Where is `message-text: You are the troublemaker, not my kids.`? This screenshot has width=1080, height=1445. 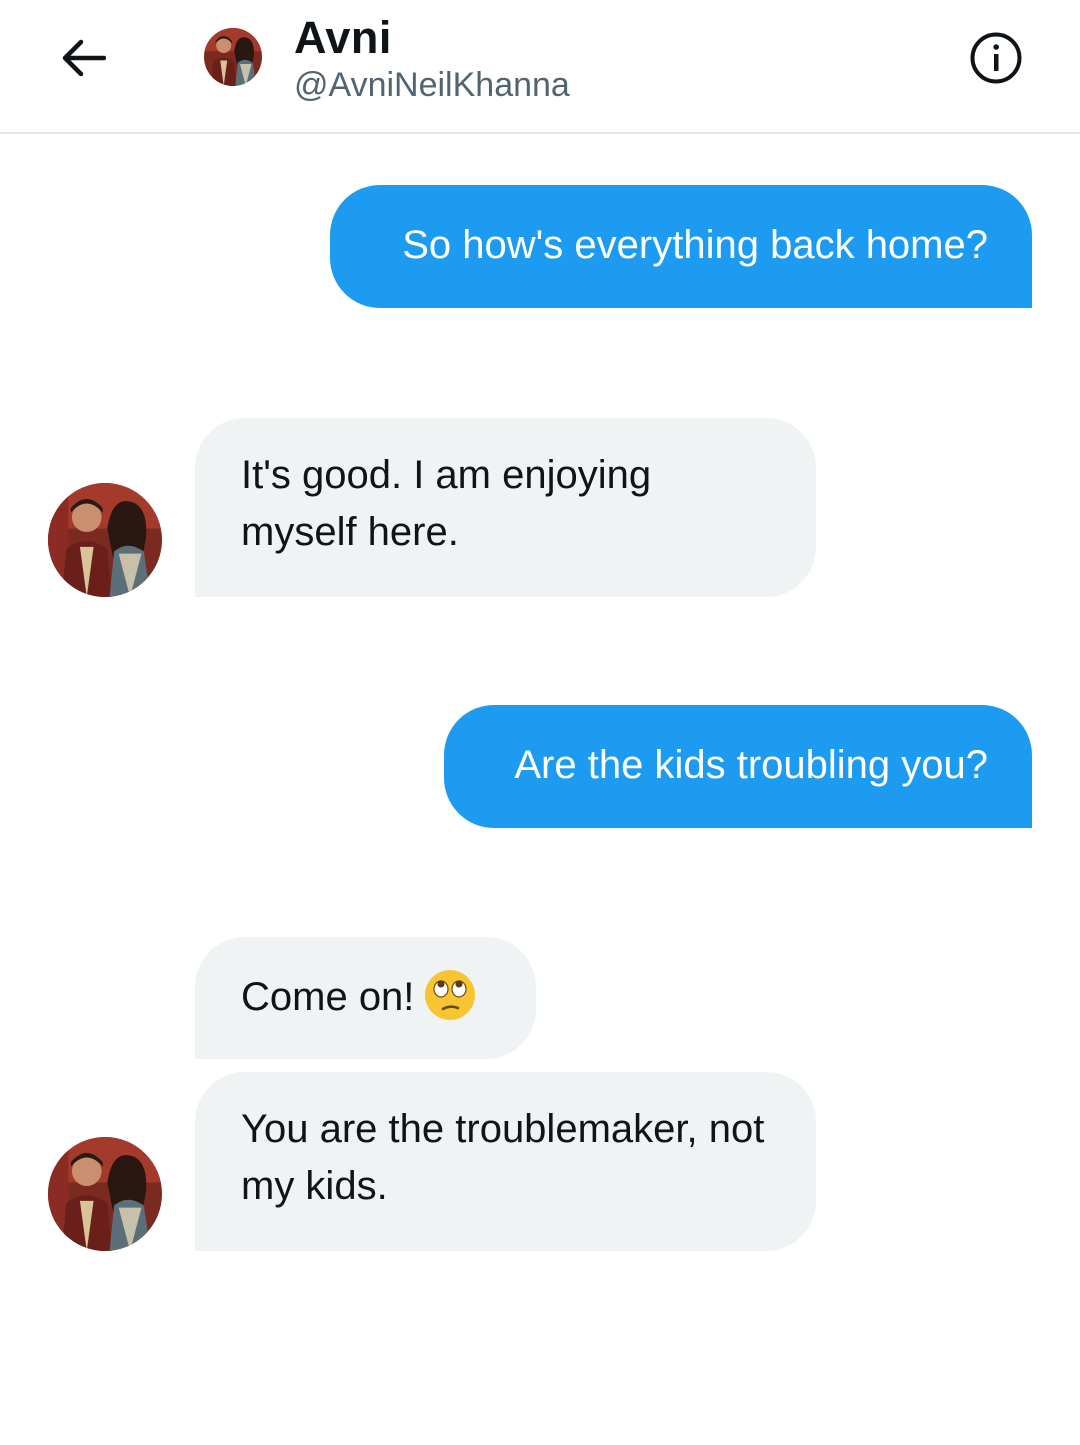 message-text: You are the troublemaker, not my kids. is located at coordinates (503, 1157).